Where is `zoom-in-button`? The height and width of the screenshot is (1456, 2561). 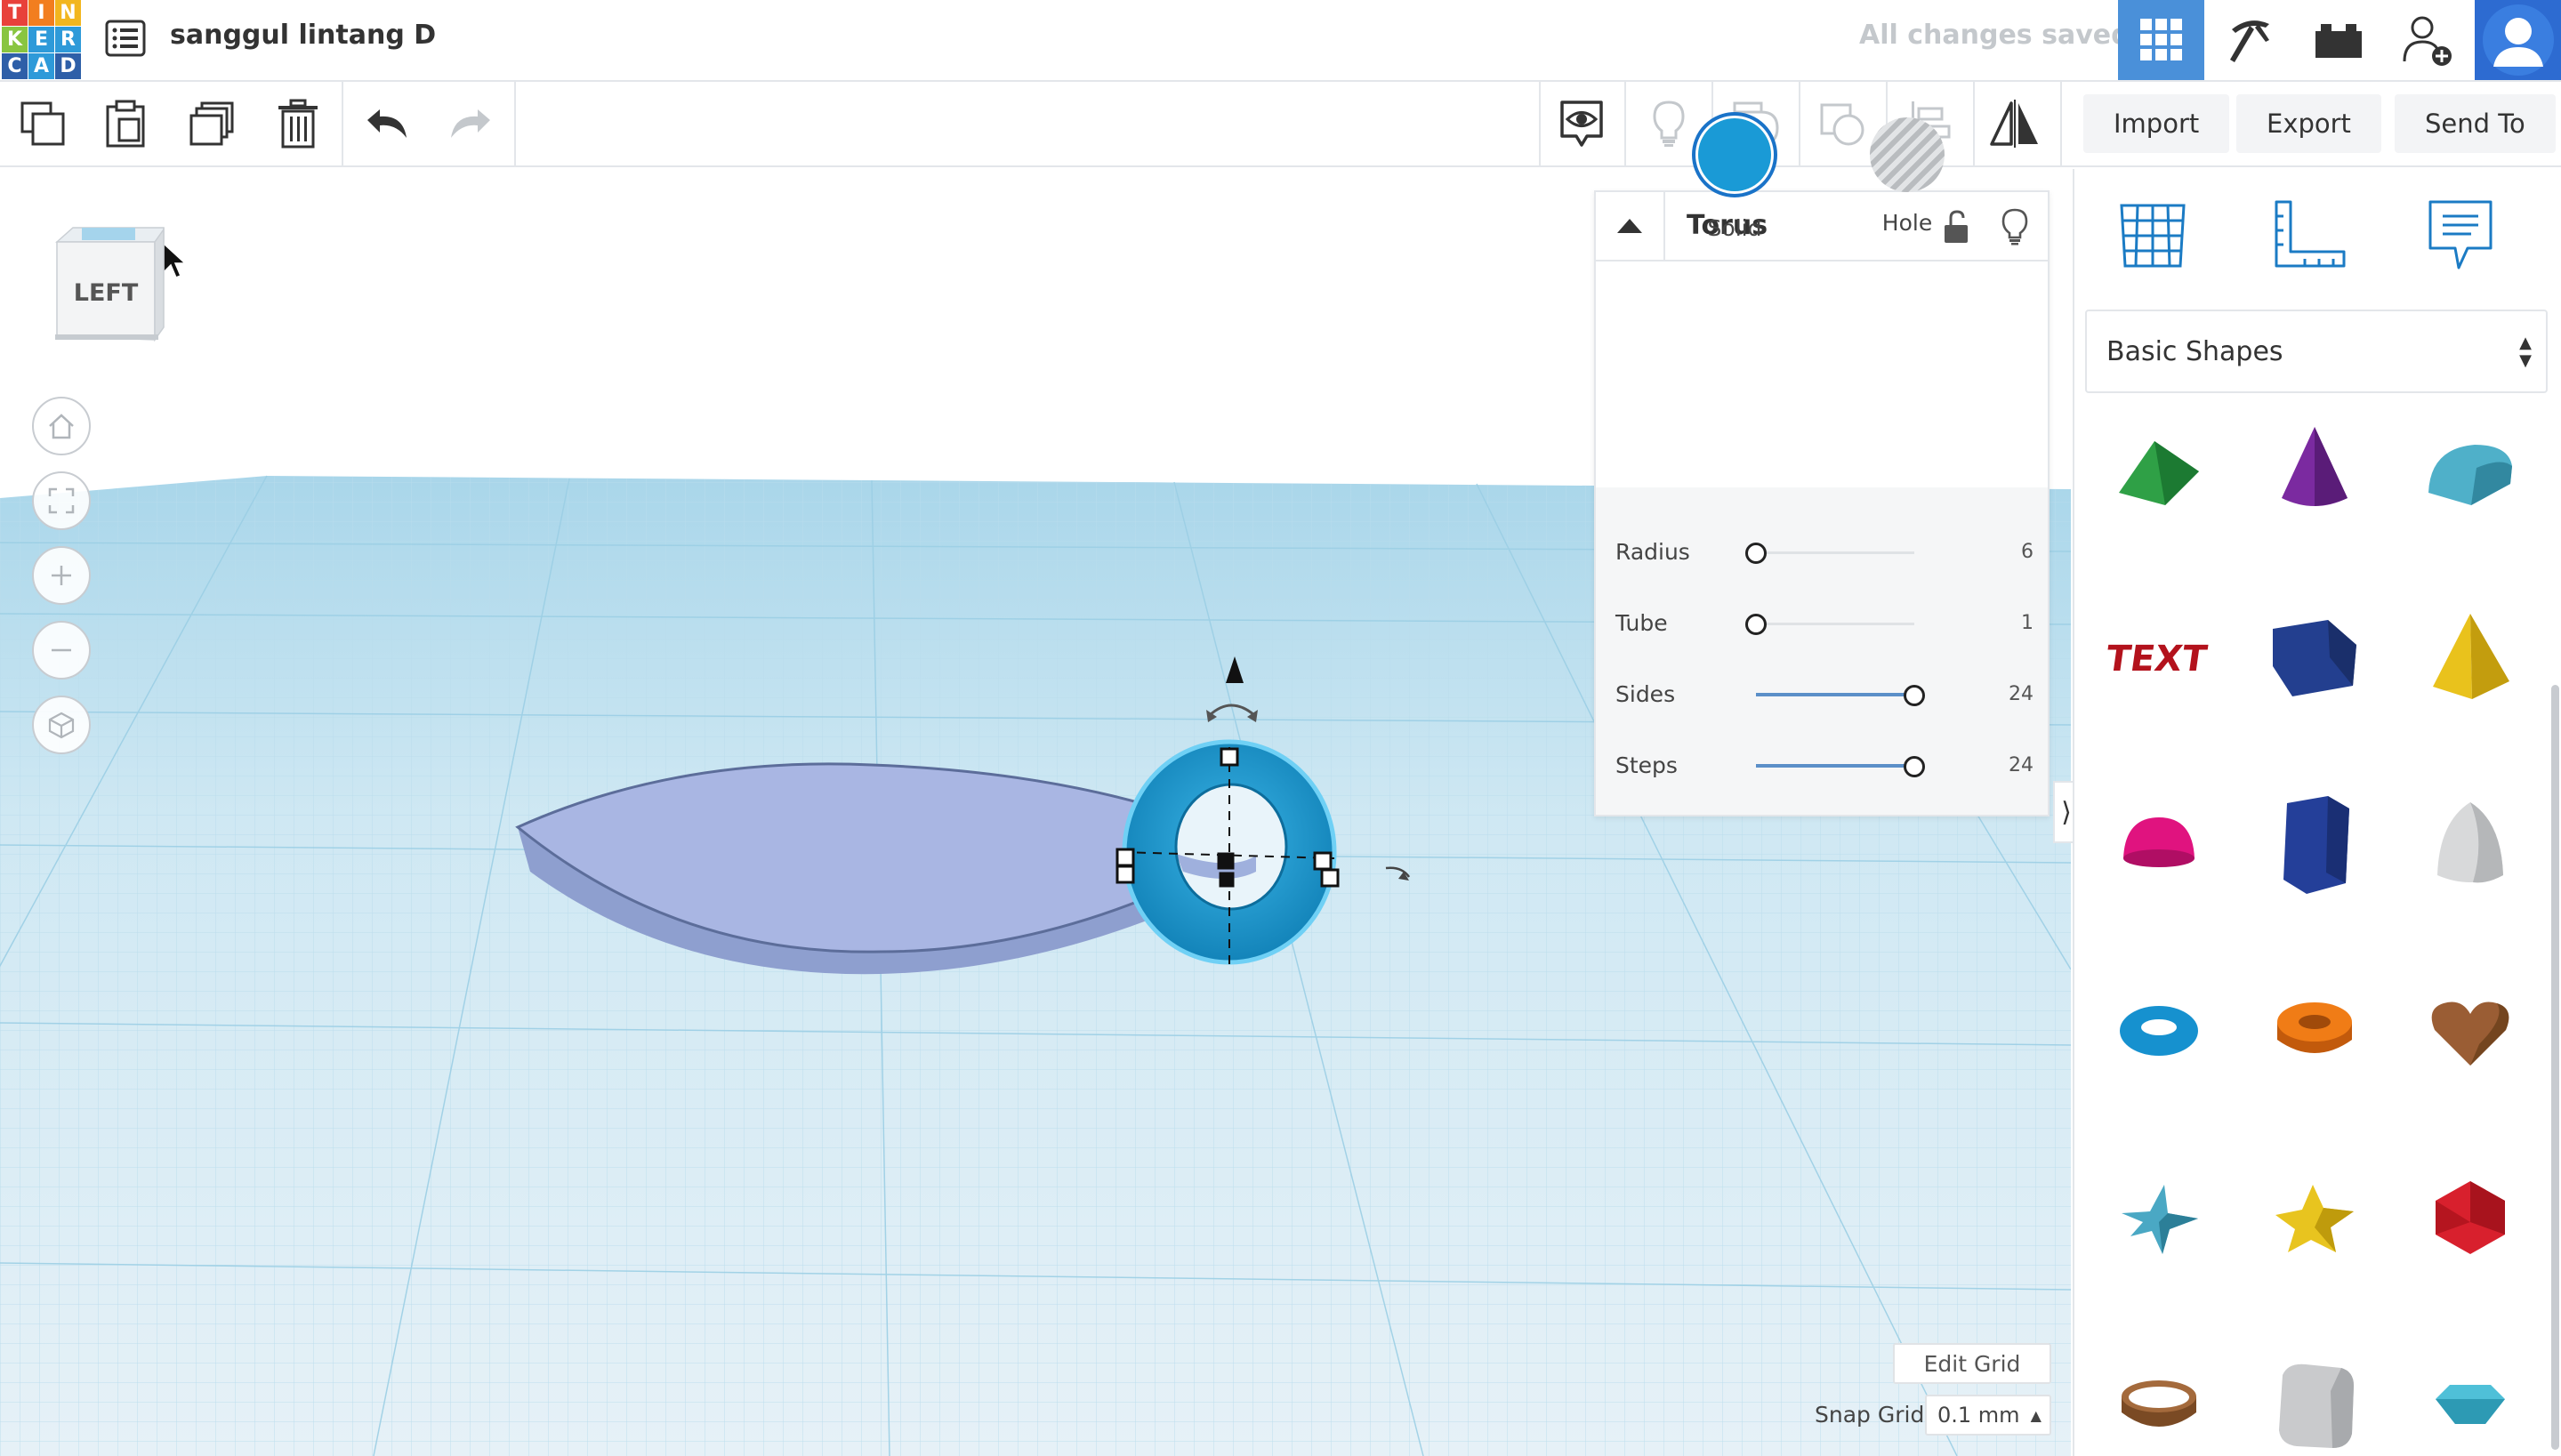
zoom-in-button is located at coordinates (62, 575).